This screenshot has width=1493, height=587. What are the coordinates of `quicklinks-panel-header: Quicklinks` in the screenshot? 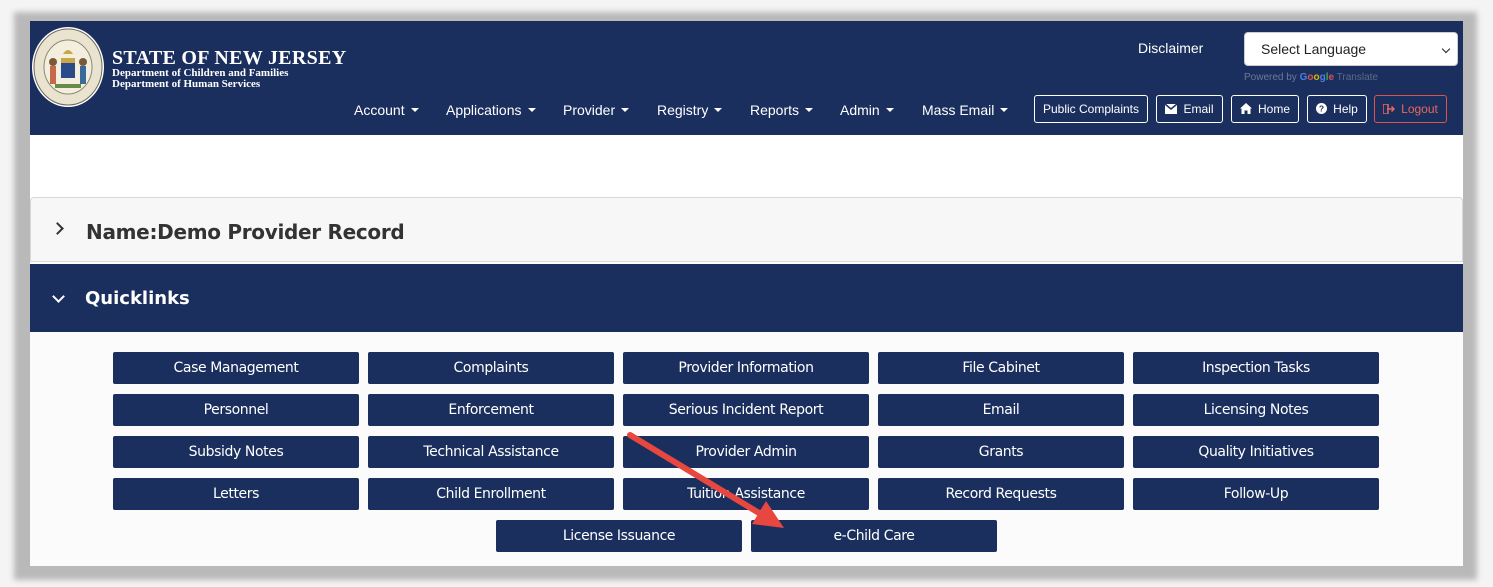 It's located at (746, 298).